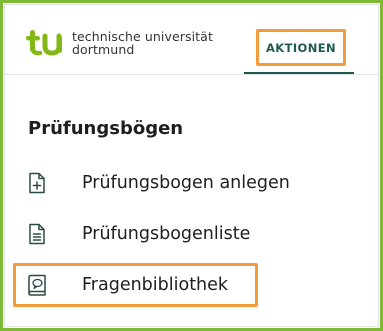 This screenshot has height=331, width=383. What do you see at coordinates (44, 43) in the screenshot?
I see `tu-logo-icon` at bounding box center [44, 43].